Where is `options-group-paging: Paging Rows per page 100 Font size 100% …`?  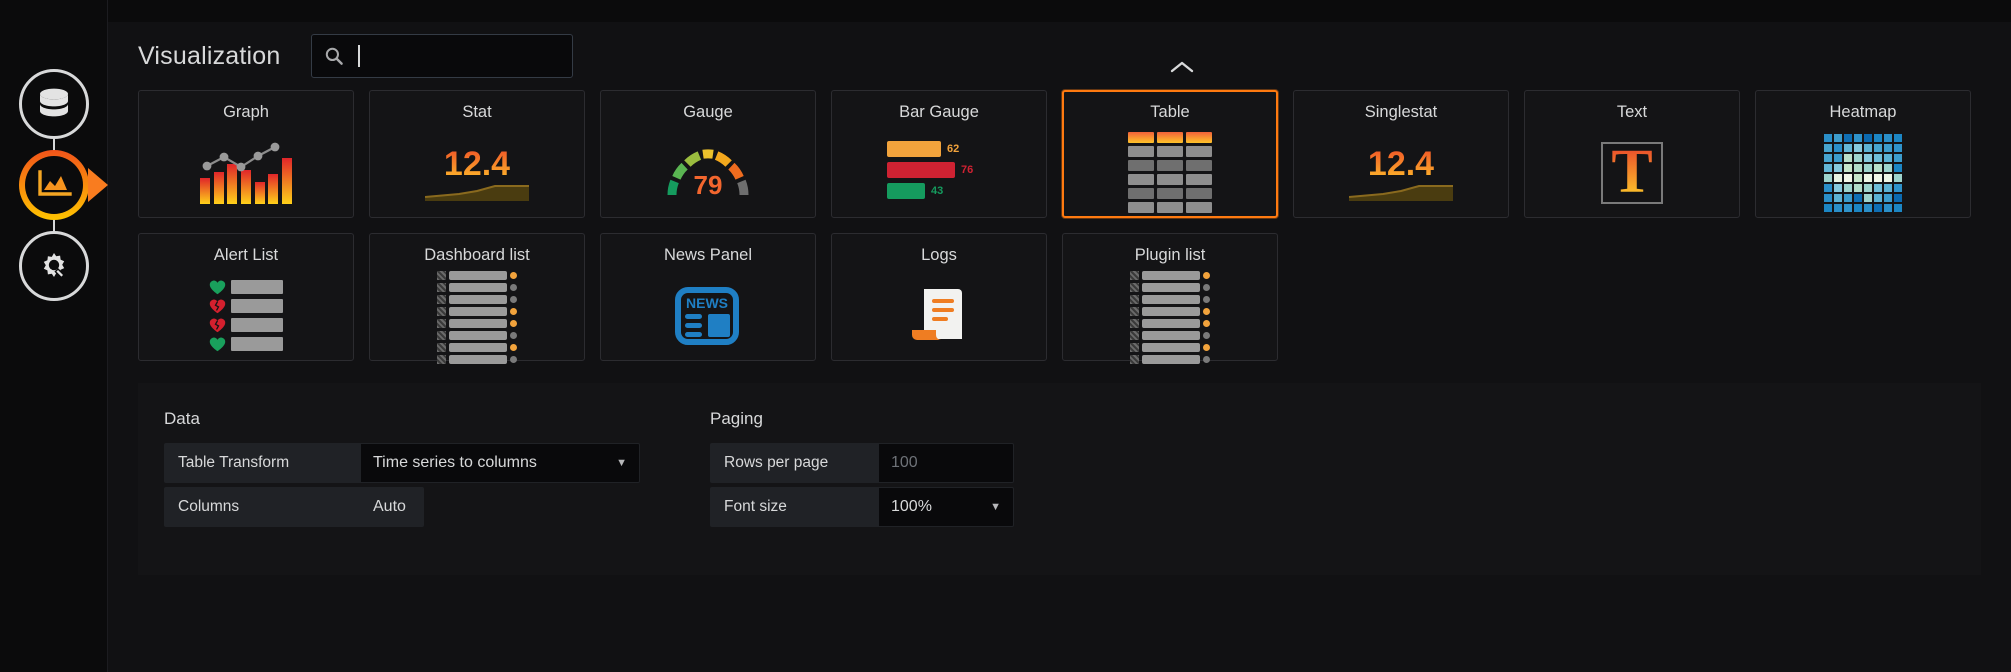
options-group-paging: Paging Rows per page 100 Font size 100% … is located at coordinates (862, 492).